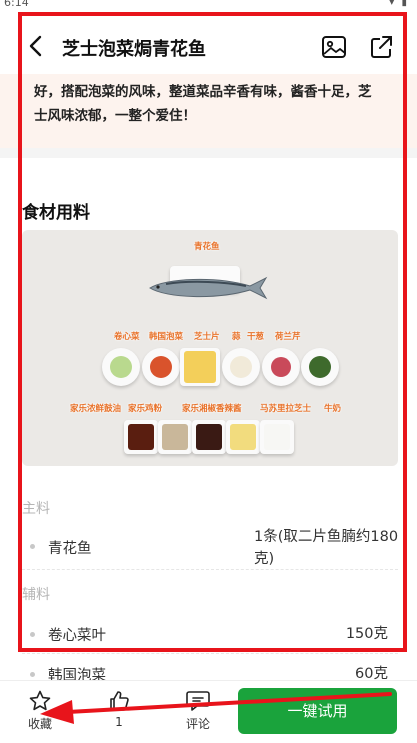  Describe the element at coordinates (210, 634) in the screenshot. I see `ingredient-row: 卷心菜叶 150克` at that location.